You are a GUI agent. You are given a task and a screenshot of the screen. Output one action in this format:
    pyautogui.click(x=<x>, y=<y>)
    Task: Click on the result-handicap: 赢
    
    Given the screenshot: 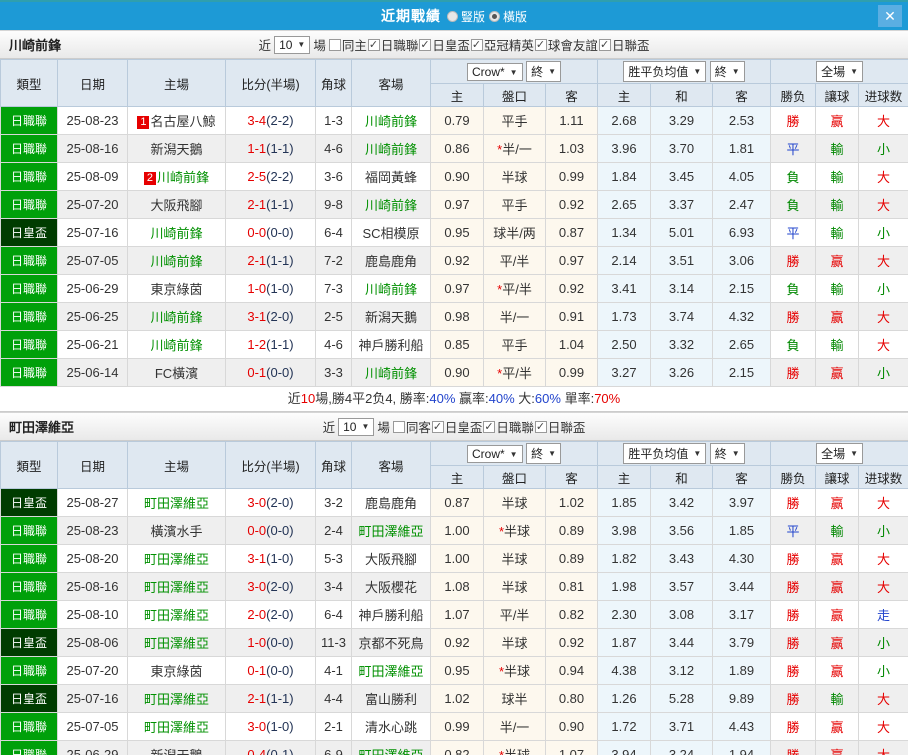 What is the action you would take?
    pyautogui.click(x=837, y=726)
    